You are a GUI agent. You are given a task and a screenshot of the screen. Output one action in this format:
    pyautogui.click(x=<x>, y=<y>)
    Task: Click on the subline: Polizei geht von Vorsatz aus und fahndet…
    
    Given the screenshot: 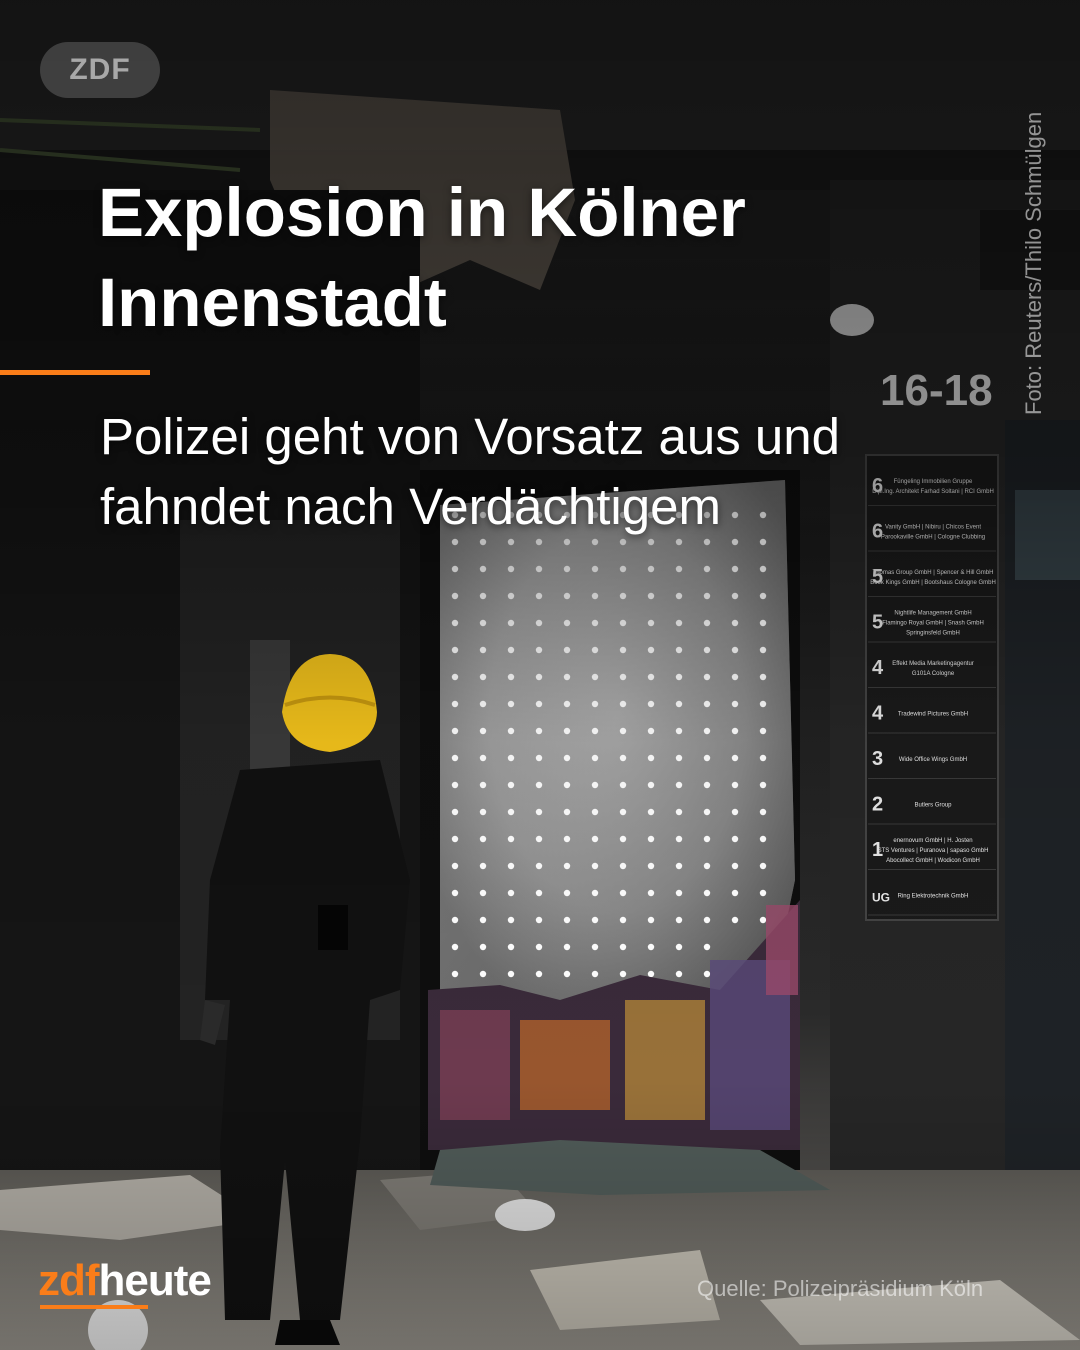 What is the action you would take?
    pyautogui.click(x=470, y=471)
    